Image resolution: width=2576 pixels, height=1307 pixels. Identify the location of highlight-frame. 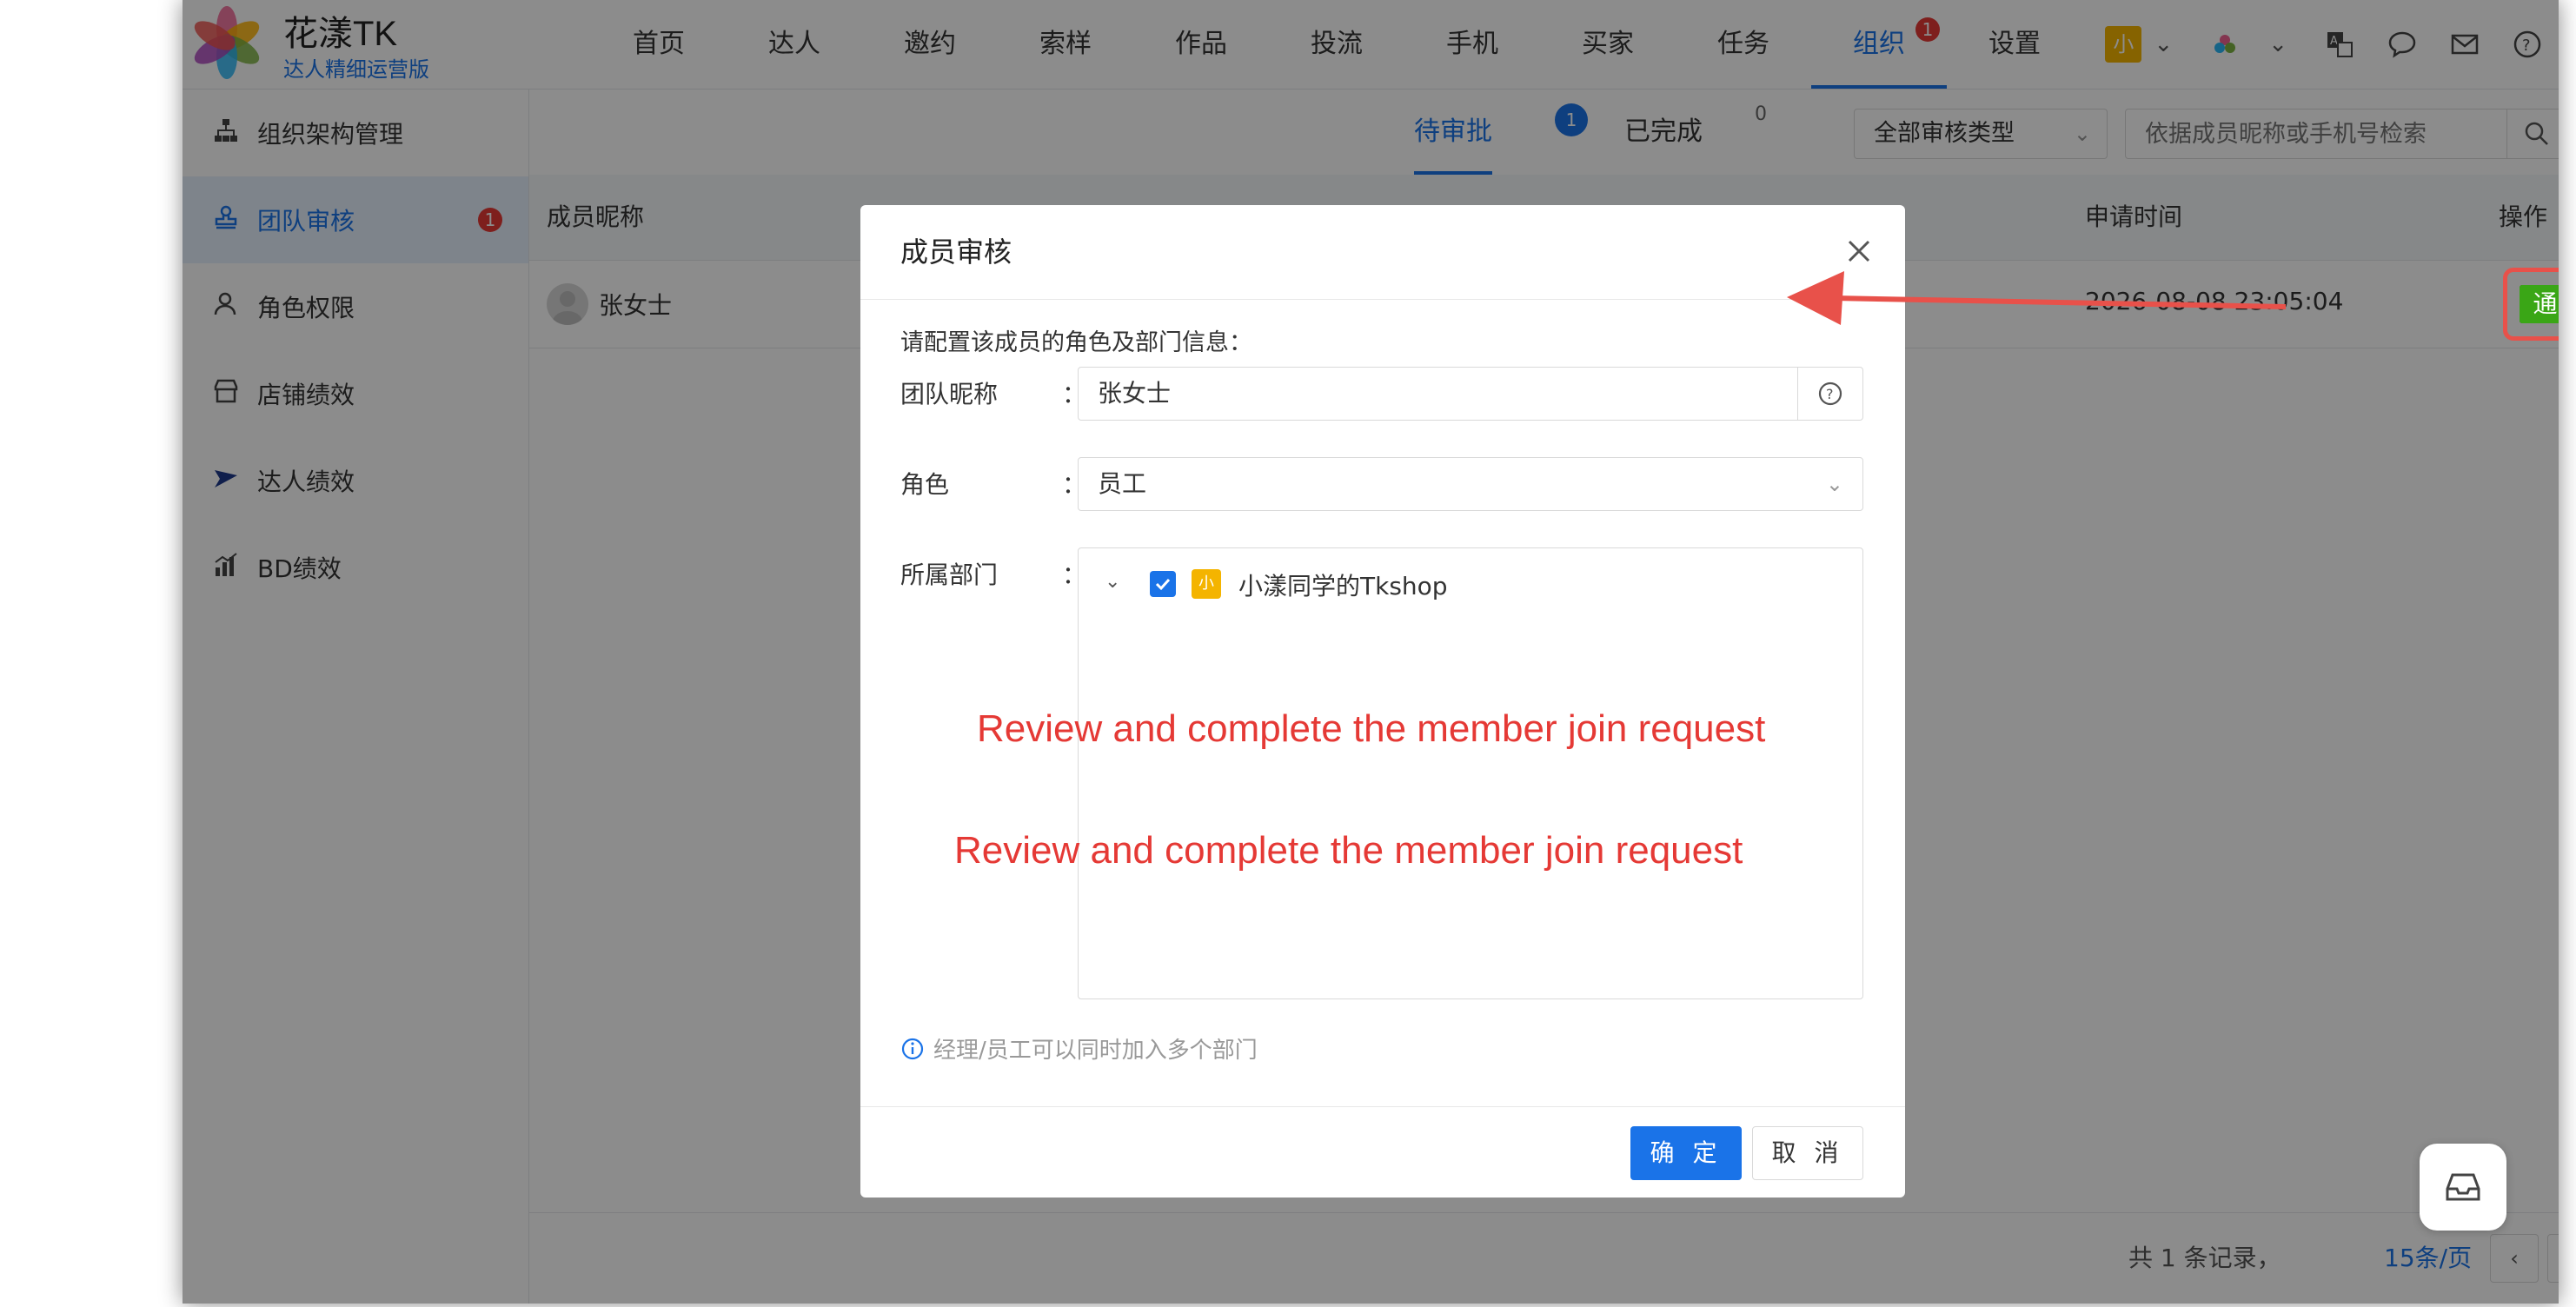
(2531, 304).